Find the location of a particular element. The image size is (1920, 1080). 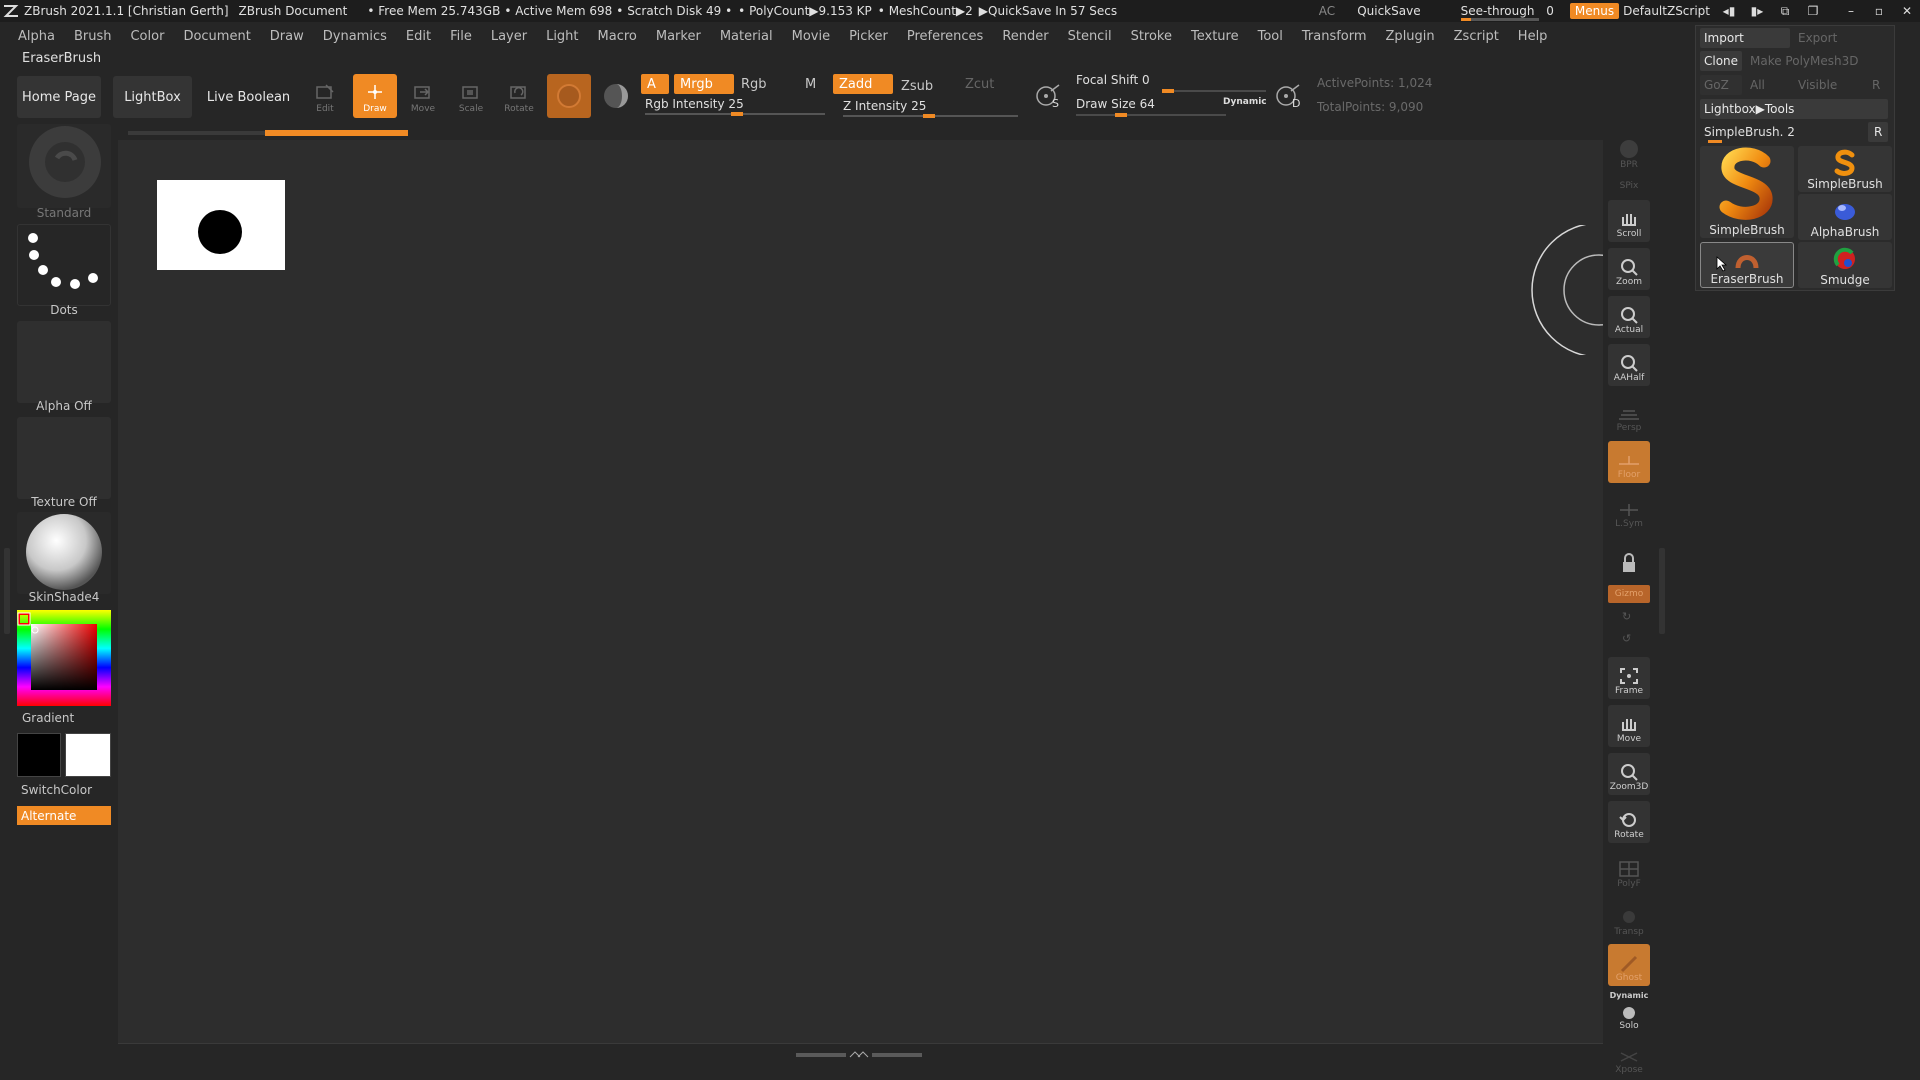

gizmo-button: Gizmo is located at coordinates (1629, 594).